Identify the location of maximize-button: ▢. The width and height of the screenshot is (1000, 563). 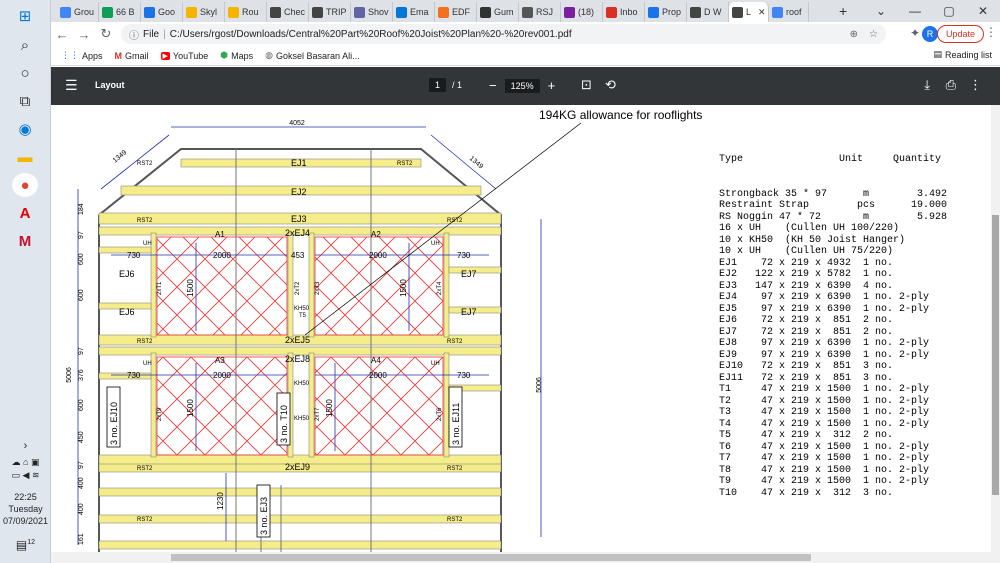
(949, 11).